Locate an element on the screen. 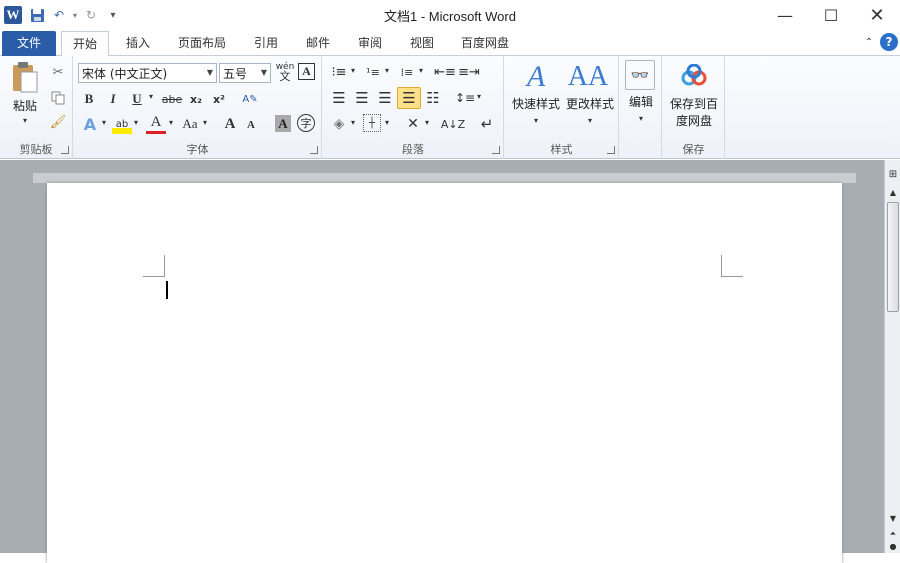 The height and width of the screenshot is (563, 900). increase-indent-icon: ≡⇥ is located at coordinates (469, 72).